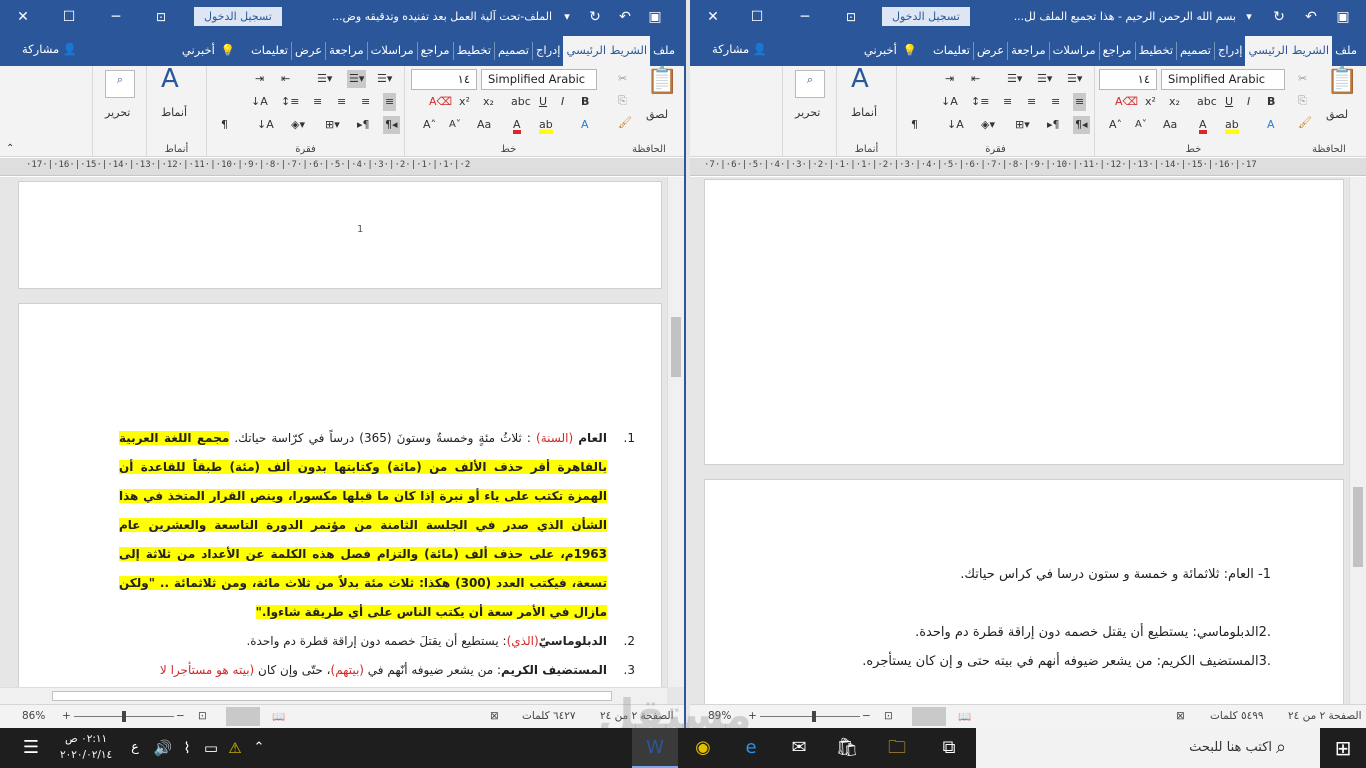 The width and height of the screenshot is (1366, 768). What do you see at coordinates (1311, 17) in the screenshot?
I see `undo-icon: ↶` at bounding box center [1311, 17].